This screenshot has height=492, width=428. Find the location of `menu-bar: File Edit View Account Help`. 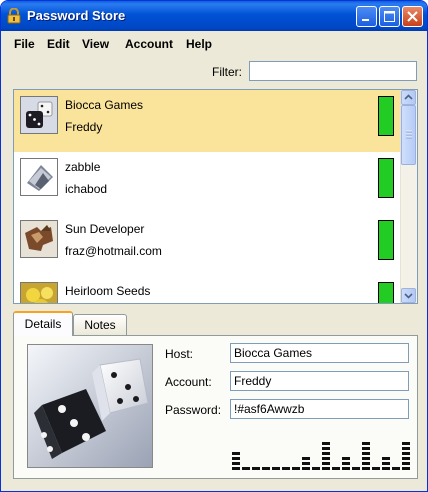

menu-bar: File Edit View Account Help is located at coordinates (214, 43).